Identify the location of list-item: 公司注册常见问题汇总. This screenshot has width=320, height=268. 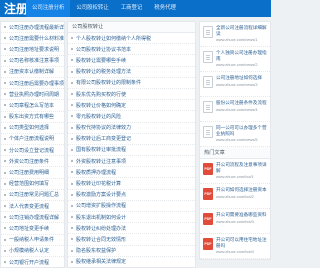
(32, 195).